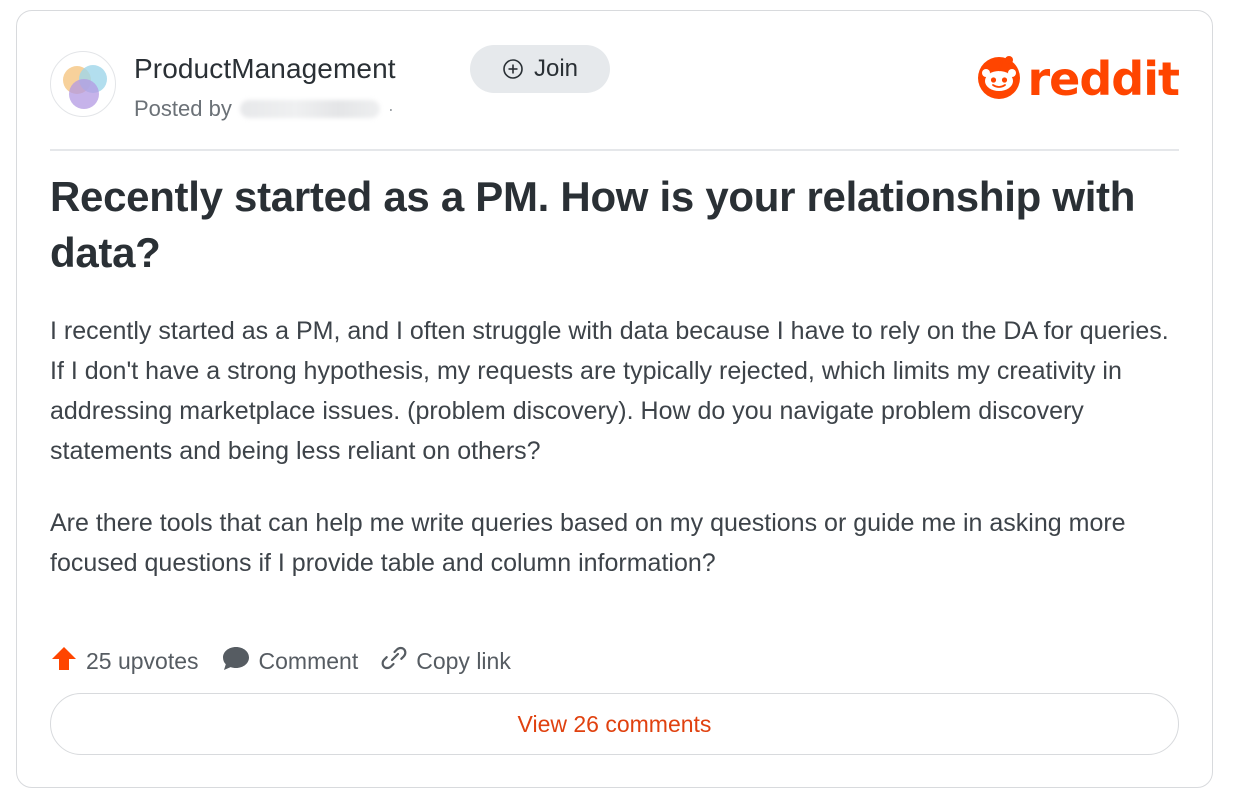  I want to click on comment-bubble-icon, so click(236, 661).